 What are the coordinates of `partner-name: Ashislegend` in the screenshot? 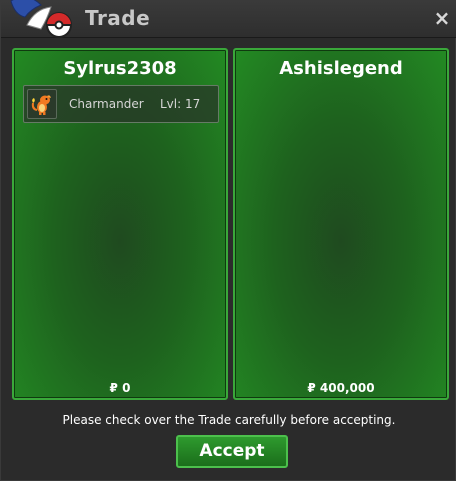 It's located at (341, 68).